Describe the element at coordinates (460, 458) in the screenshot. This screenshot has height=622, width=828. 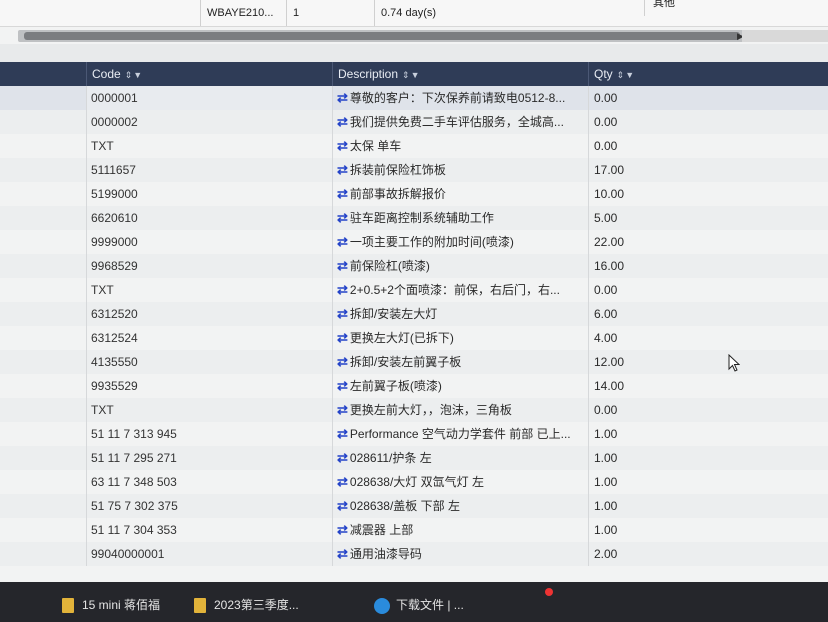
I see `cell-description: ⇄ 028611/护条 左` at that location.